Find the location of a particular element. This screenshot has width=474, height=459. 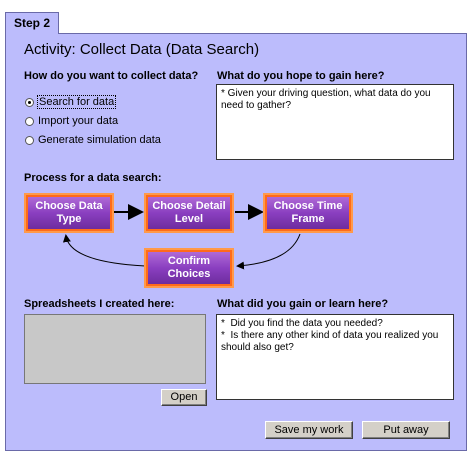

flow-button-label: Choose Data Type is located at coordinates (69, 212).